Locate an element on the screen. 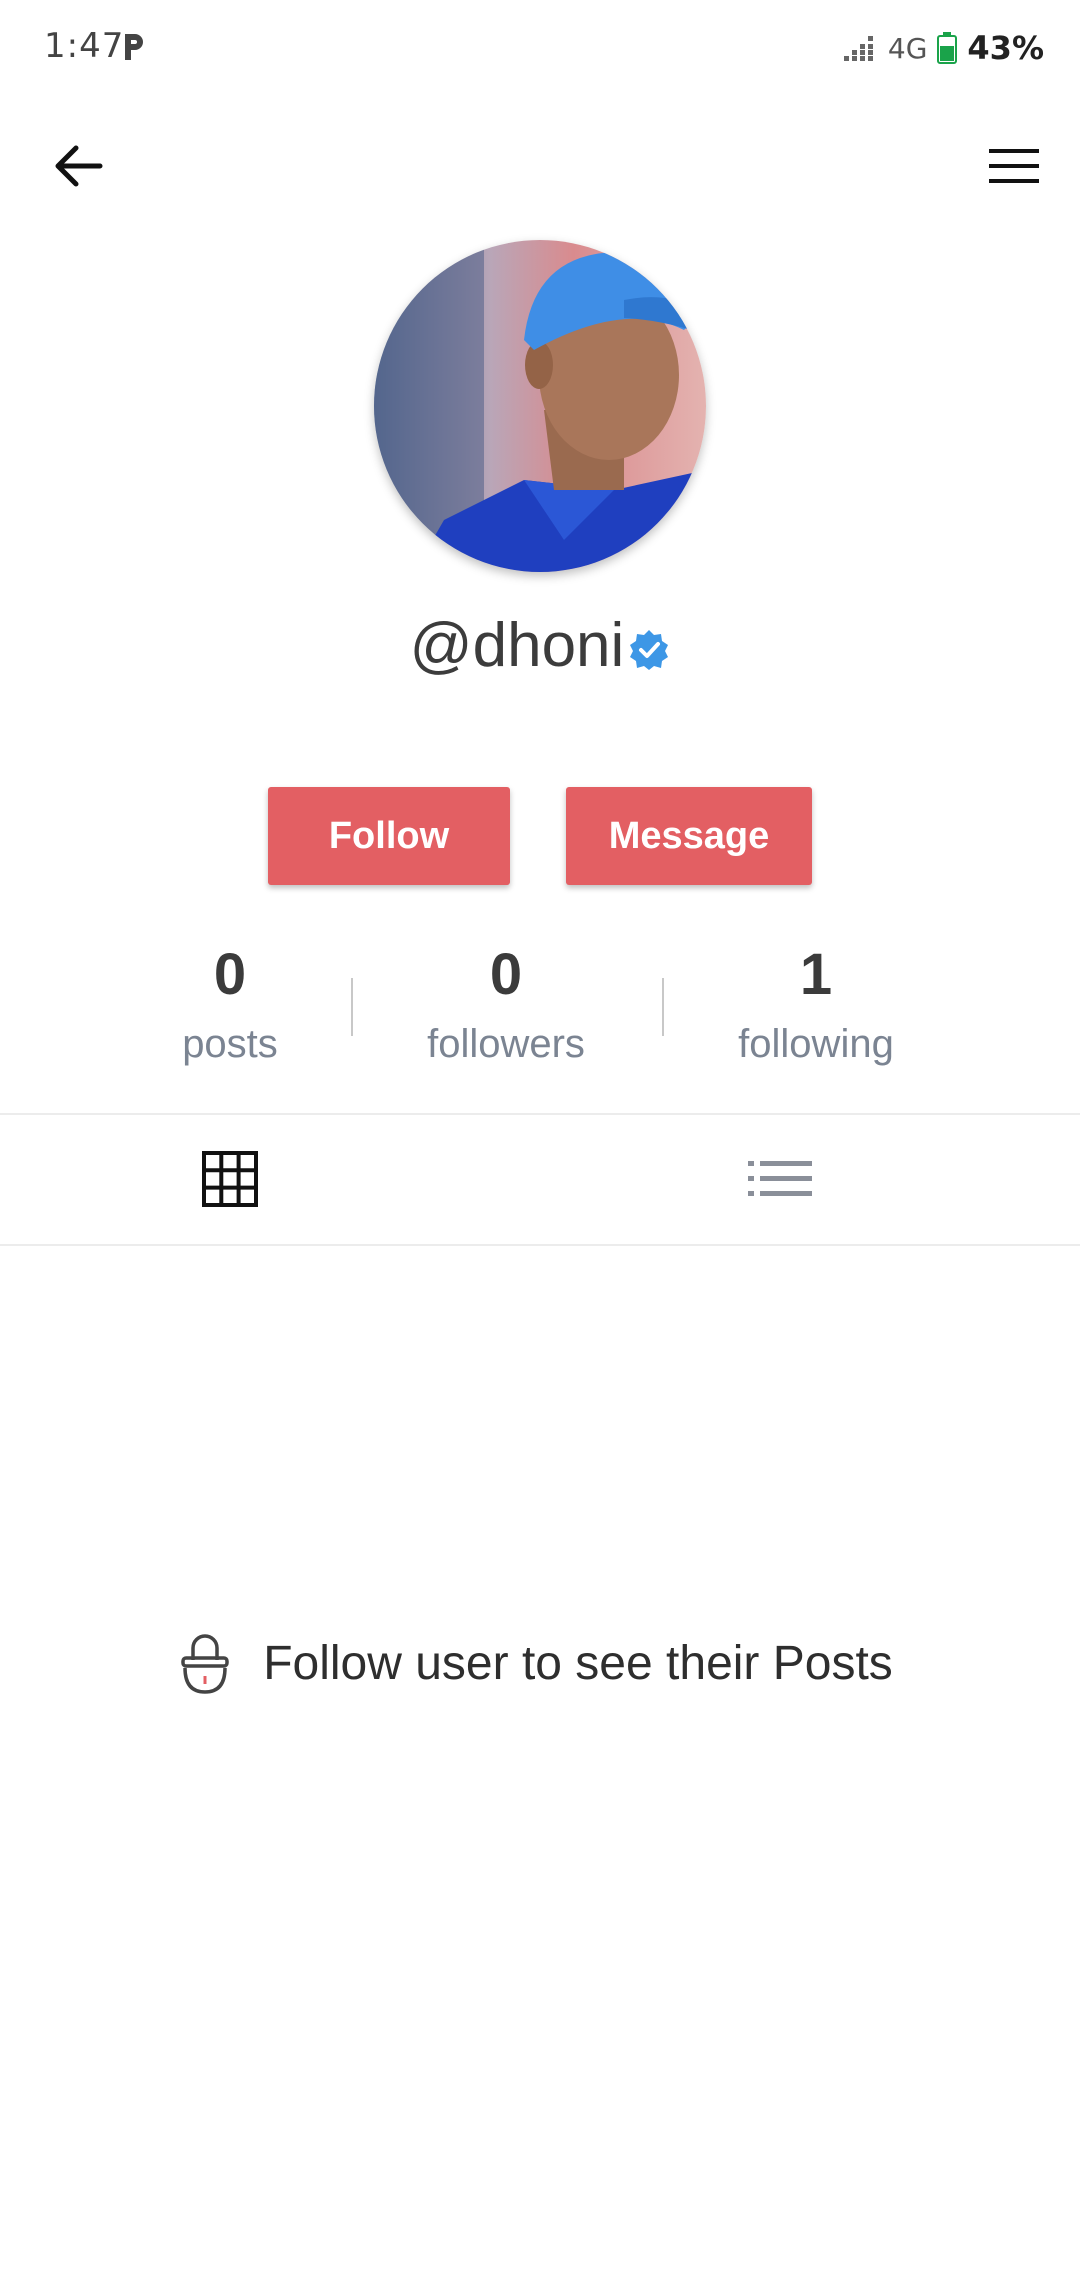 Image resolution: width=1080 pixels, height=2280 pixels. lock-icon is located at coordinates (205, 1664).